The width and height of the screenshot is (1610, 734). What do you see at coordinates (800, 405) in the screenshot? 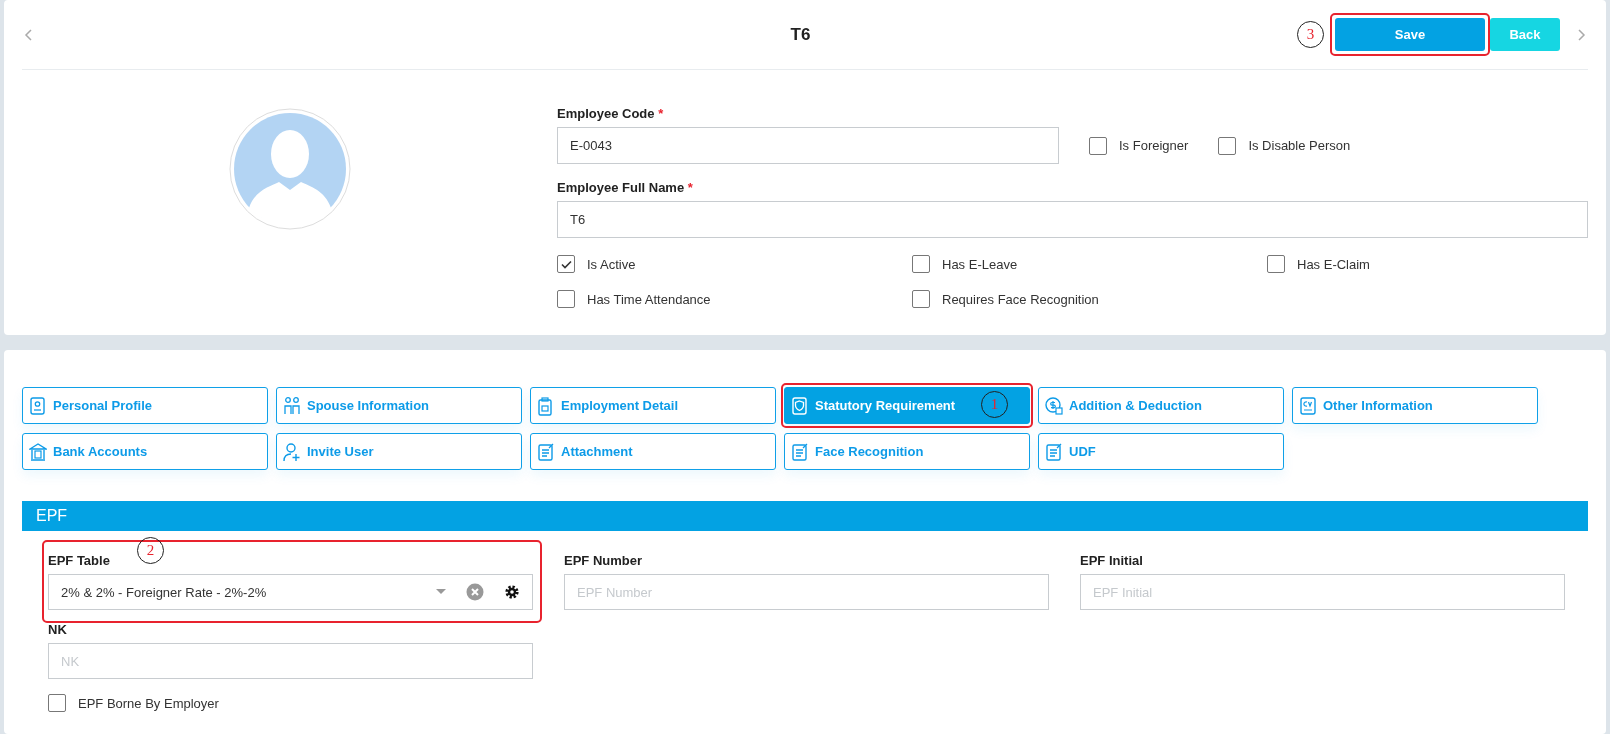
I see `shield-document-icon` at bounding box center [800, 405].